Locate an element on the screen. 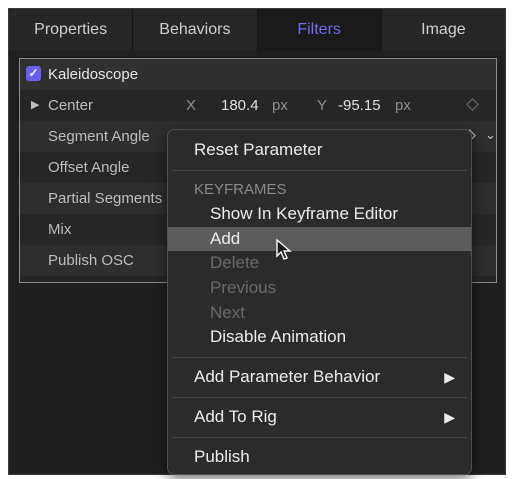 This screenshot has height=479, width=514. center-y-value: -95.15 is located at coordinates (359, 105).